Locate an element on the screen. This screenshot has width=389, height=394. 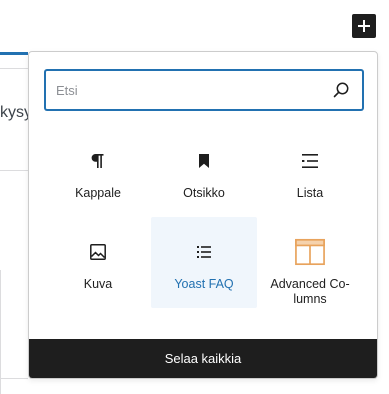
faq-list-icon is located at coordinates (204, 252).